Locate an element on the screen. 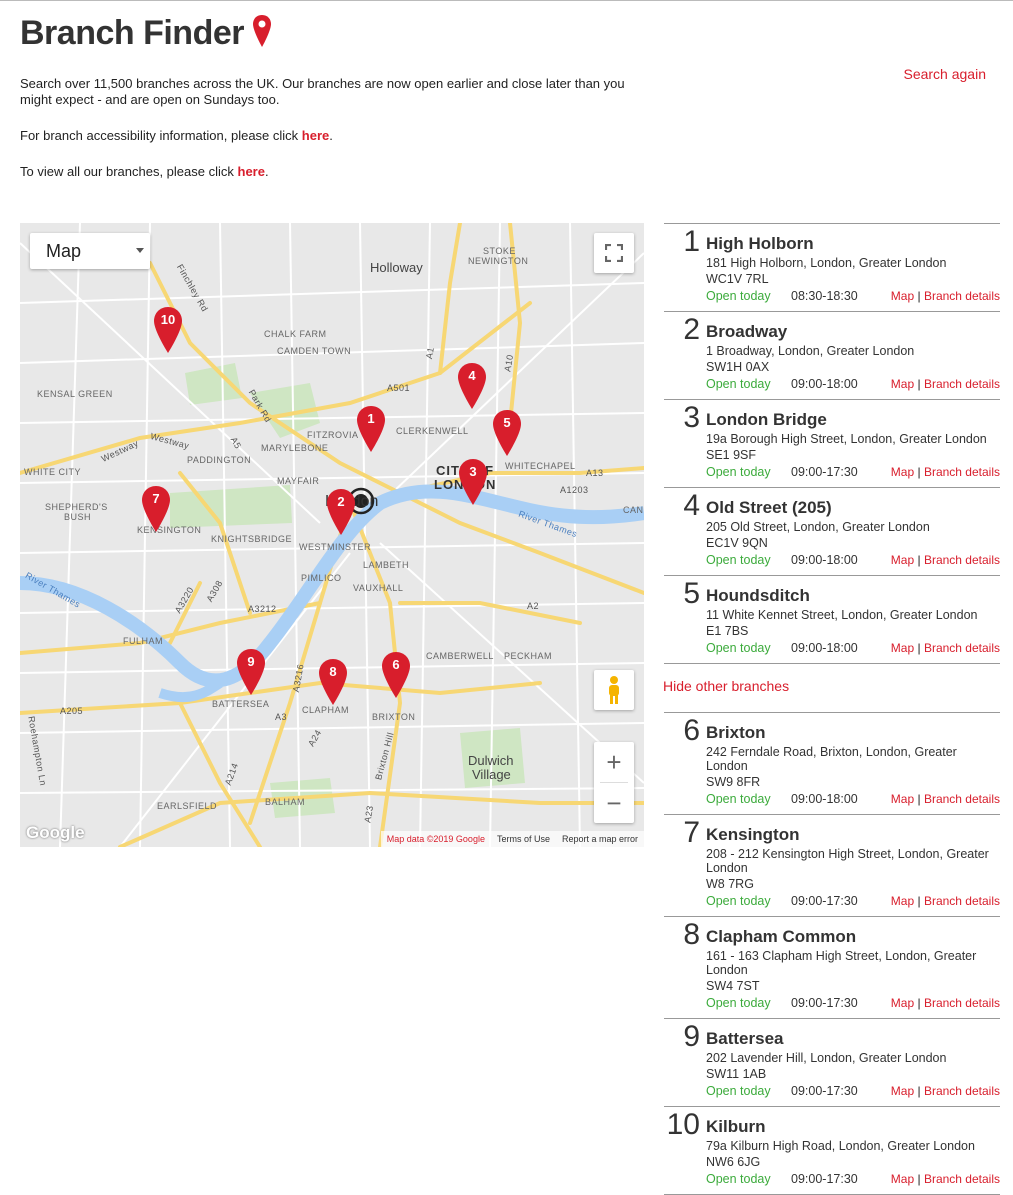 This screenshot has width=1013, height=1195. branch-postcode: SW9 8FR is located at coordinates (733, 782).